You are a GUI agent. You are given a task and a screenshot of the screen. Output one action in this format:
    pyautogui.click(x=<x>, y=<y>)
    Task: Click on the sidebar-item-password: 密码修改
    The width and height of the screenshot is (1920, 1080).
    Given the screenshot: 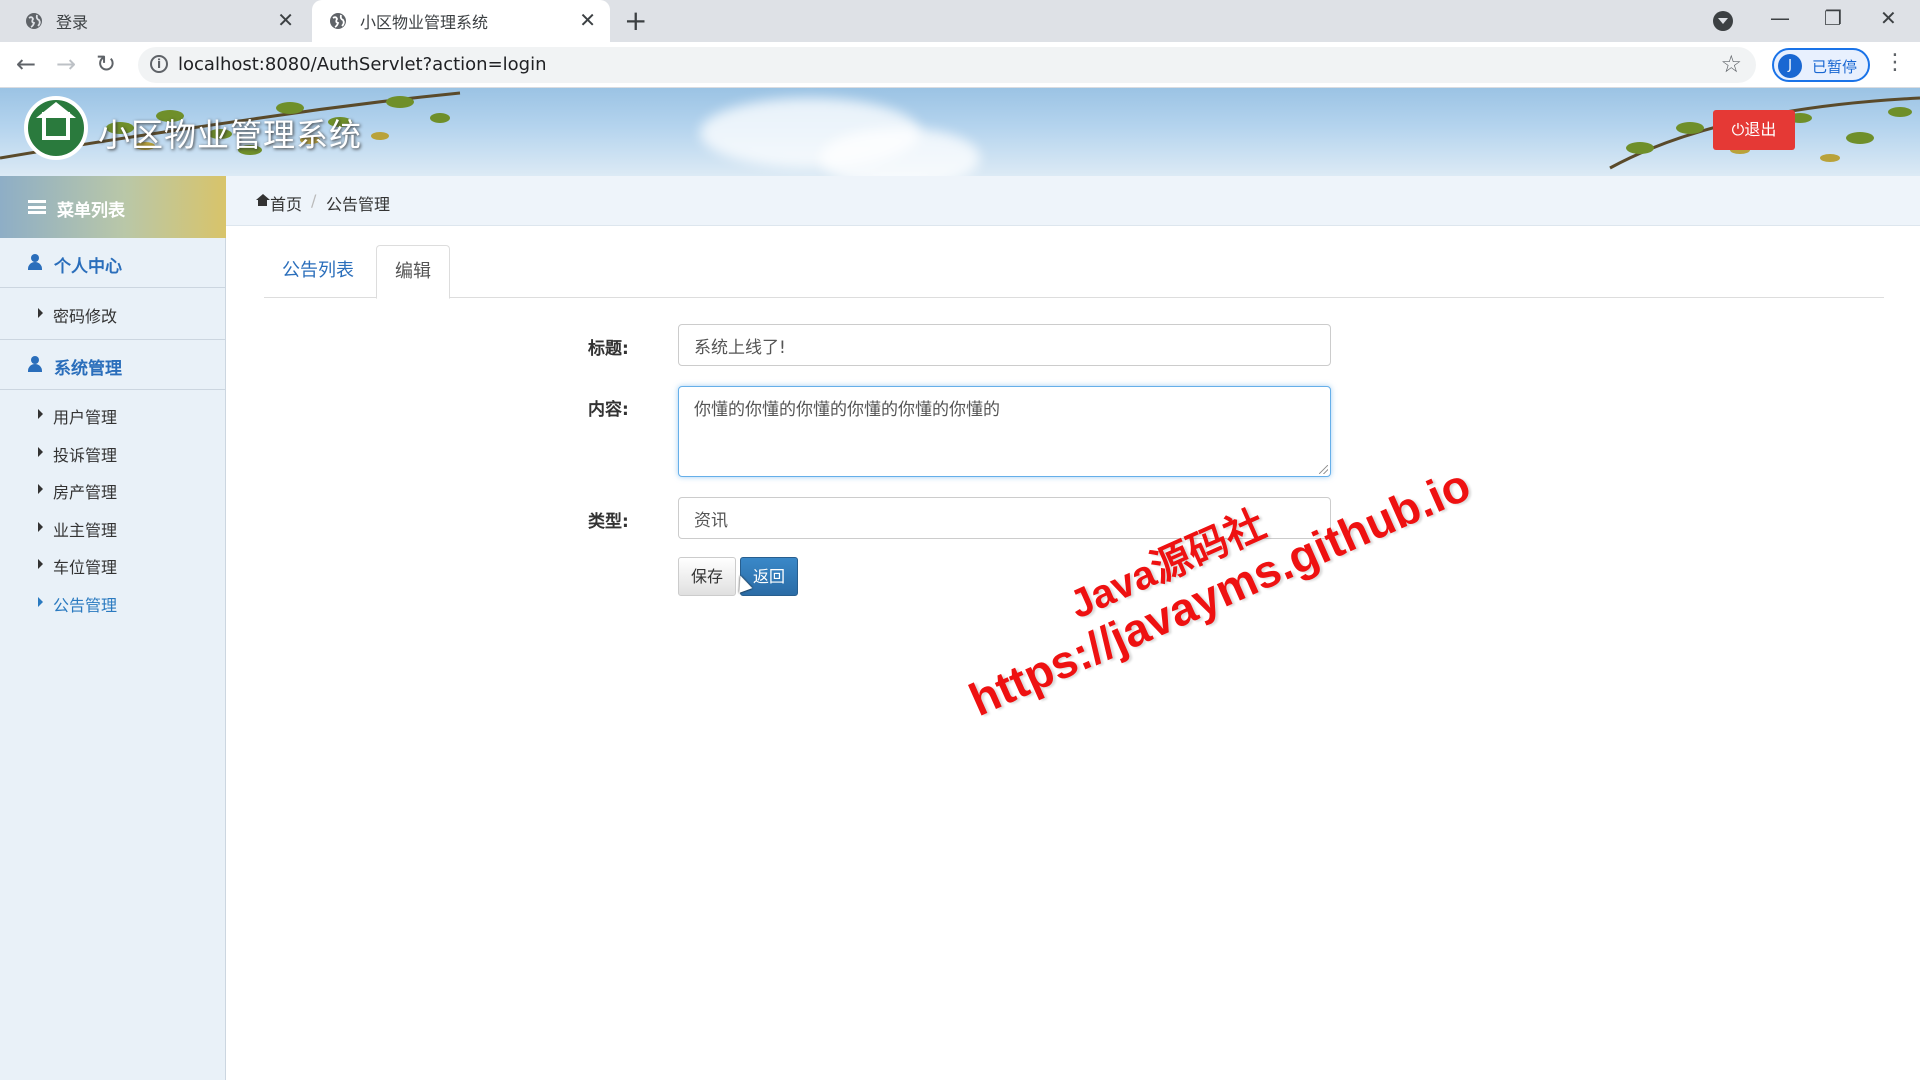 What is the action you would take?
    pyautogui.click(x=113, y=313)
    